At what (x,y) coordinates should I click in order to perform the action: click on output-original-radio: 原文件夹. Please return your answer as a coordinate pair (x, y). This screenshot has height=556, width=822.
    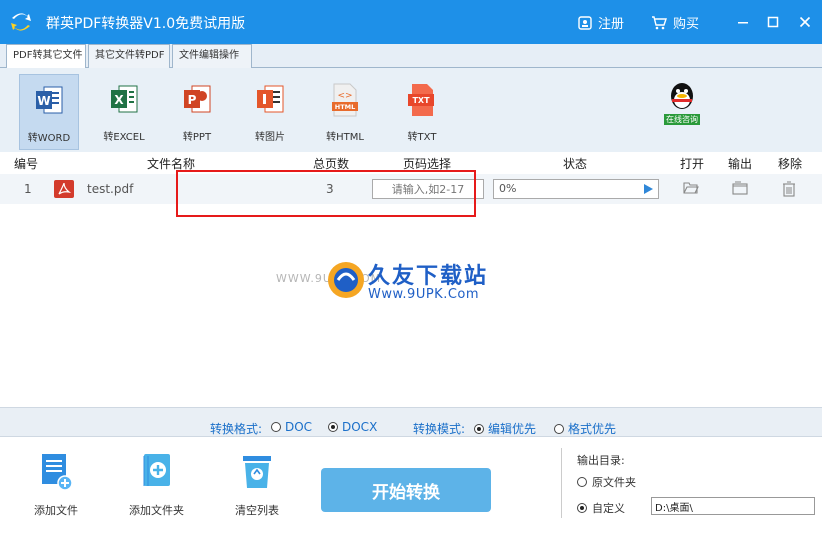
    Looking at the image, I should click on (606, 482).